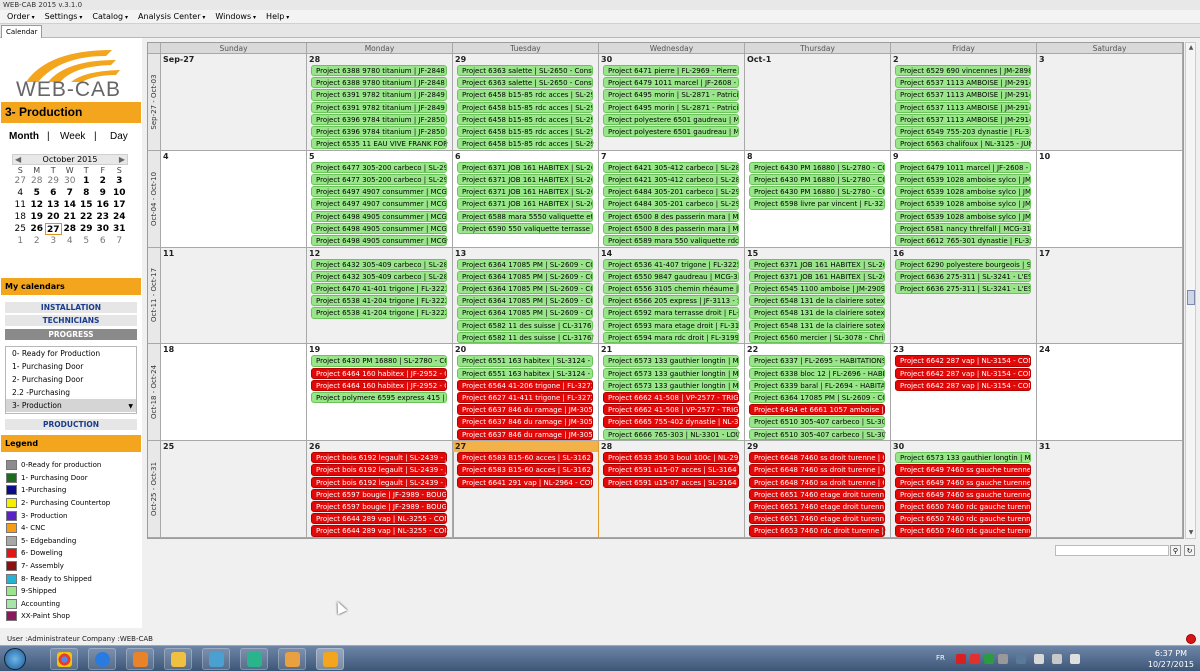  I want to click on mini-calendar-day: 3, so click(53, 241).